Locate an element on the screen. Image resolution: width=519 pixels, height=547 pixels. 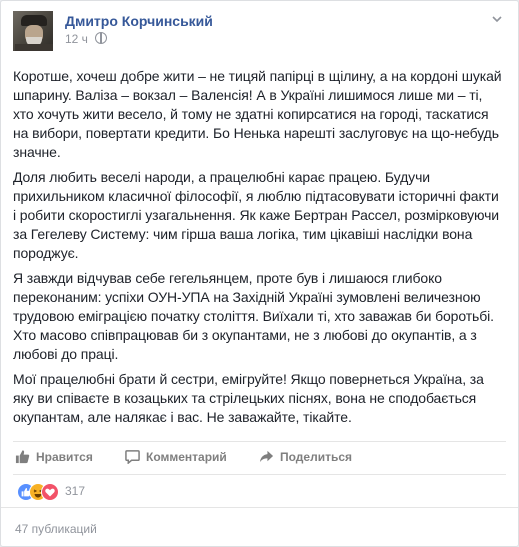
love-reaction-icon is located at coordinates (50, 492).